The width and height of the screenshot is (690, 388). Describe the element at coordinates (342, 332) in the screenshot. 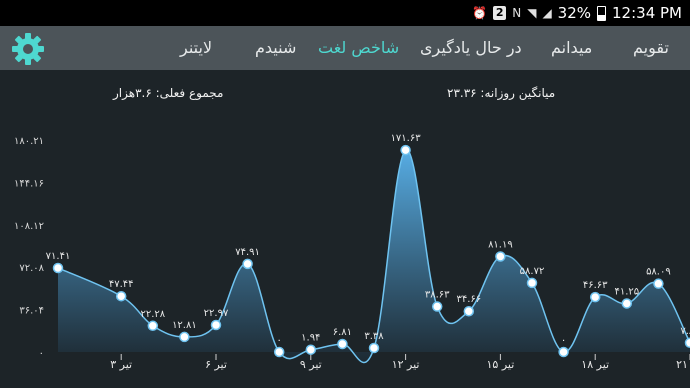

I see `data-label: ۶.۸۱` at that location.